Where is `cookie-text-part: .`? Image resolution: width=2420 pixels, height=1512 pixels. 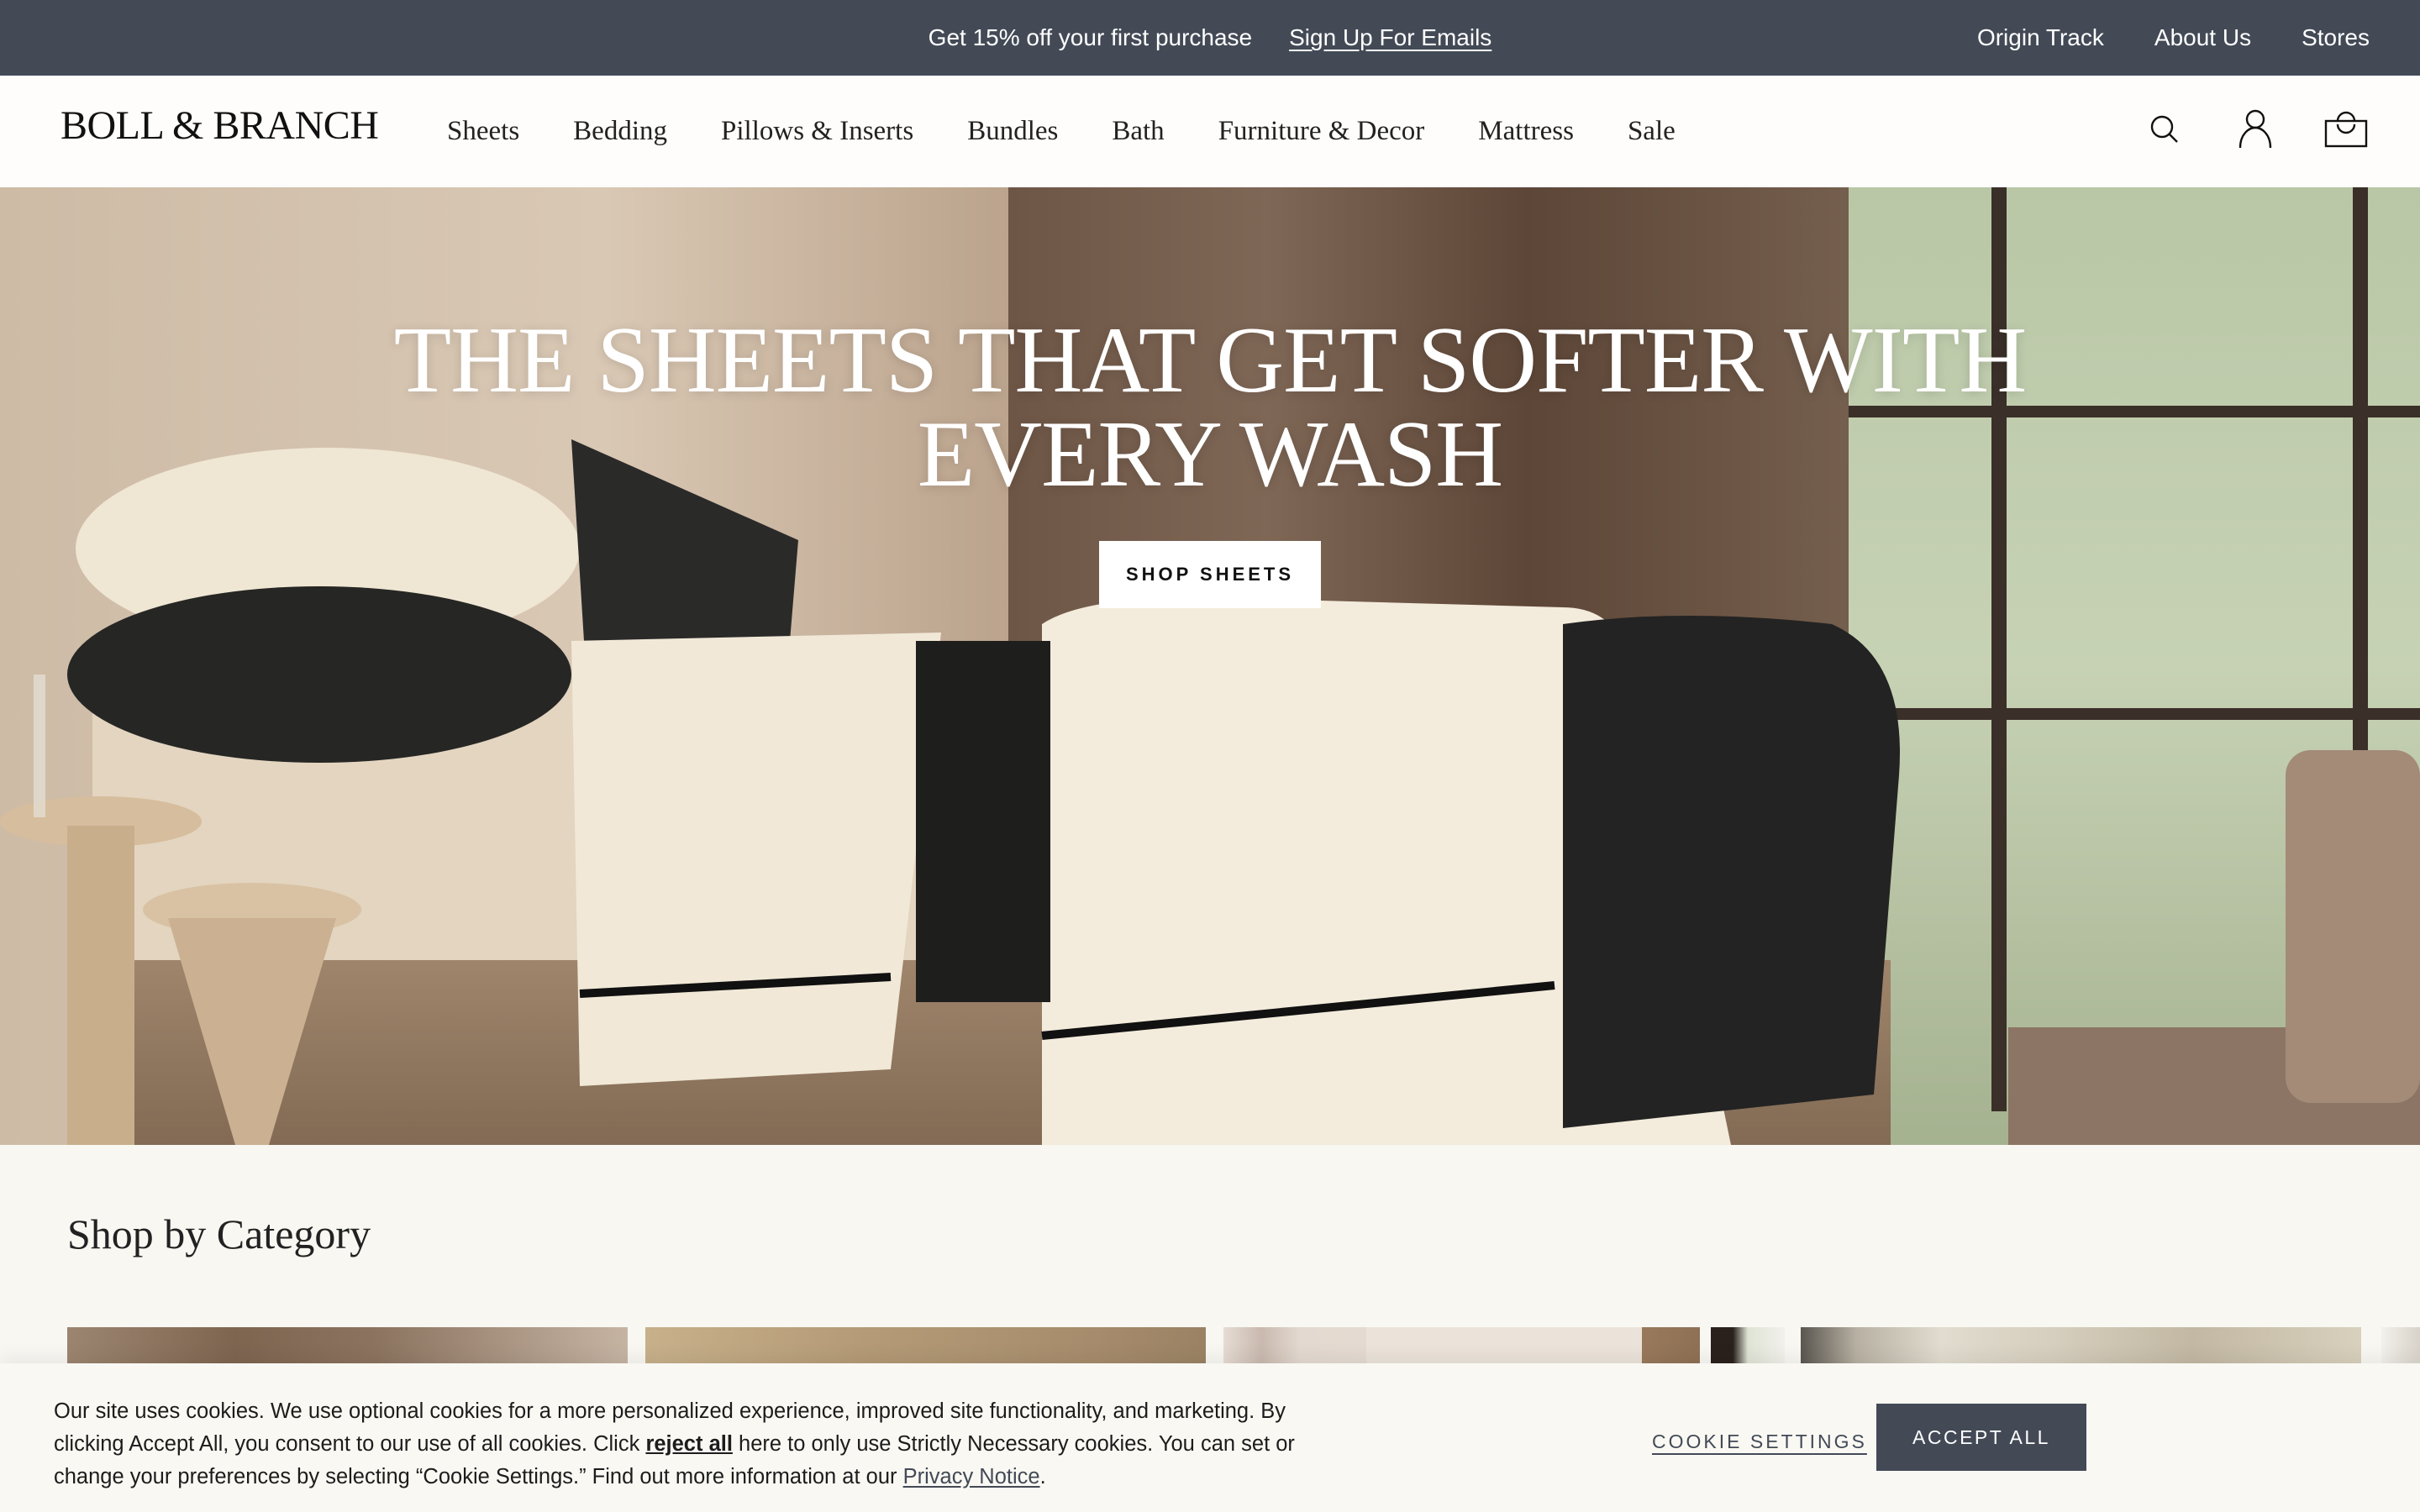 cookie-text-part: . is located at coordinates (1043, 1476).